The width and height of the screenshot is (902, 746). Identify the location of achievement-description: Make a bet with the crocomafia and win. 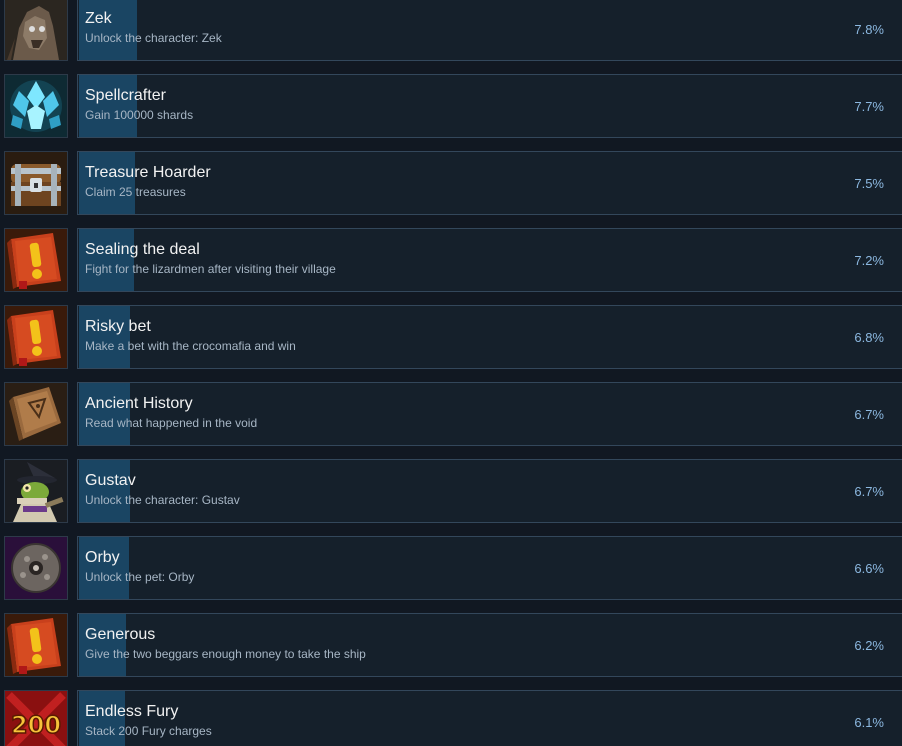
(190, 346).